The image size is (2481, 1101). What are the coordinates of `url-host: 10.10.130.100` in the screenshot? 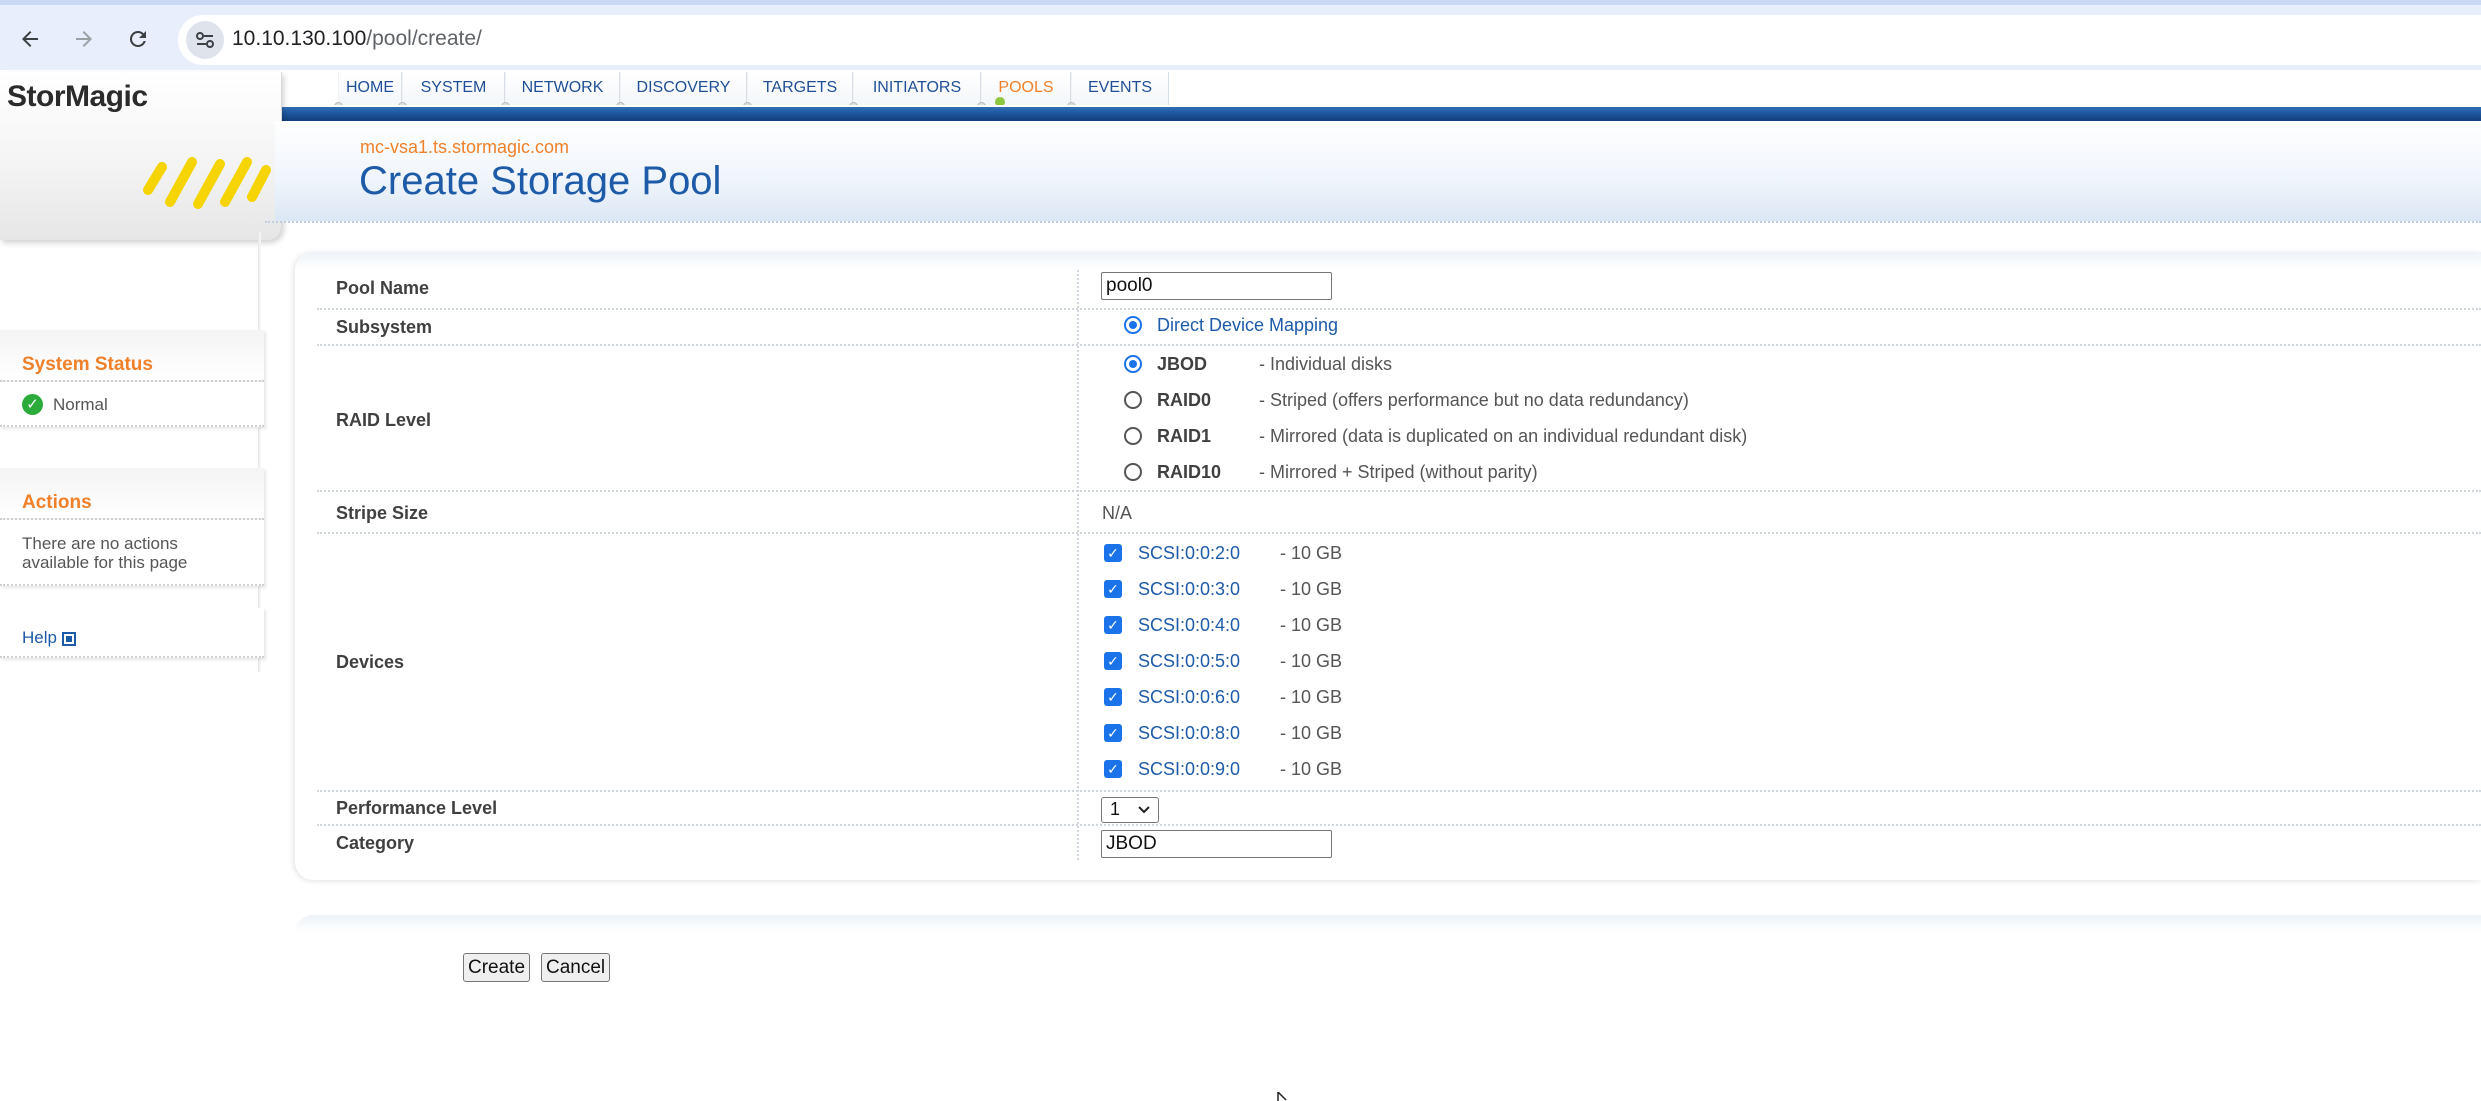 It's located at (299, 38).